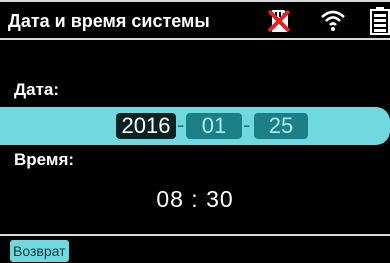  Describe the element at coordinates (333, 20) in the screenshot. I see `wifi-icon` at that location.